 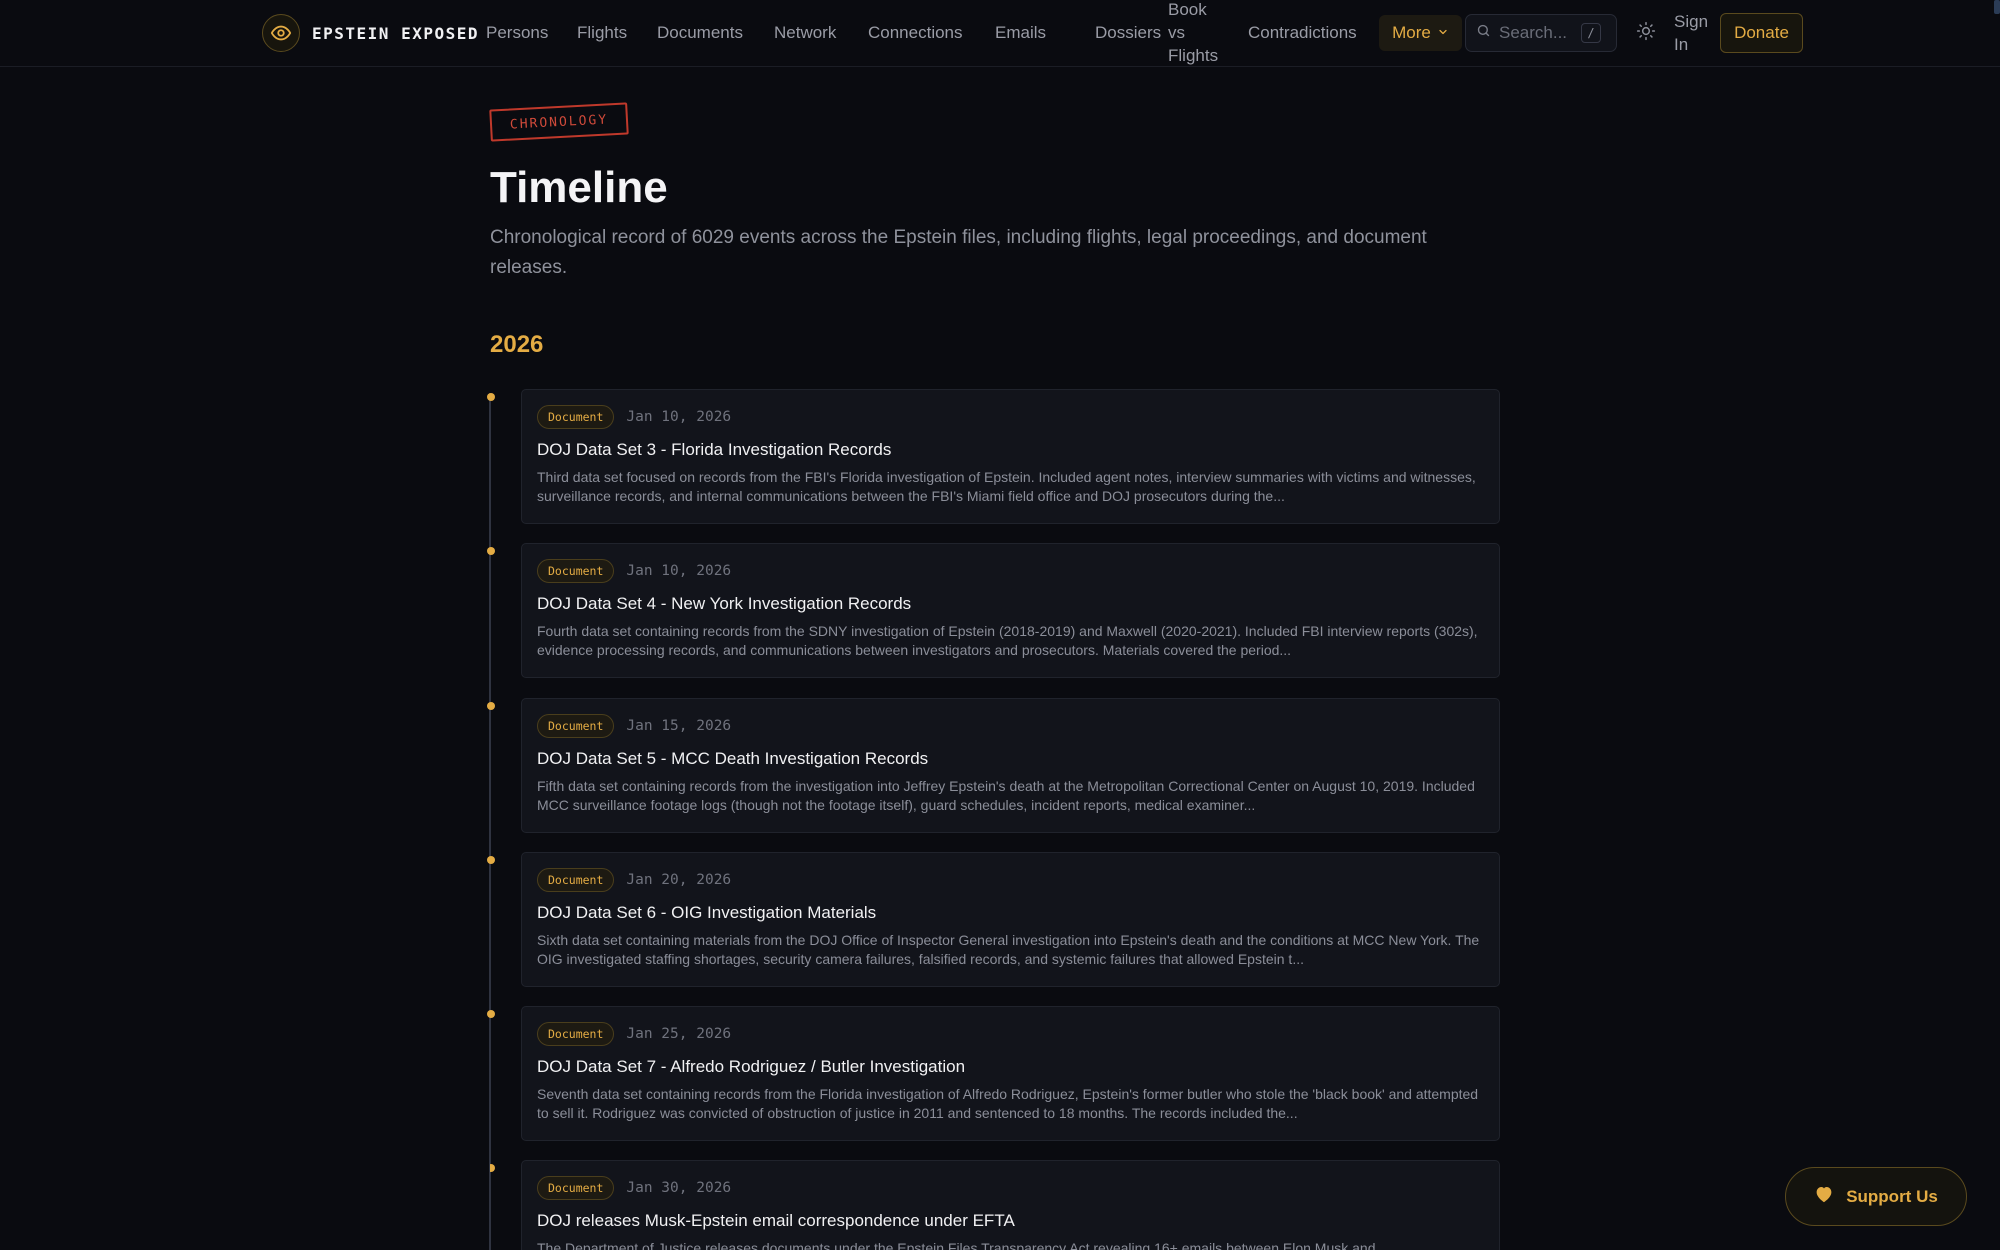 What do you see at coordinates (1128, 33) in the screenshot?
I see `nav-dossiers: Dossiers` at bounding box center [1128, 33].